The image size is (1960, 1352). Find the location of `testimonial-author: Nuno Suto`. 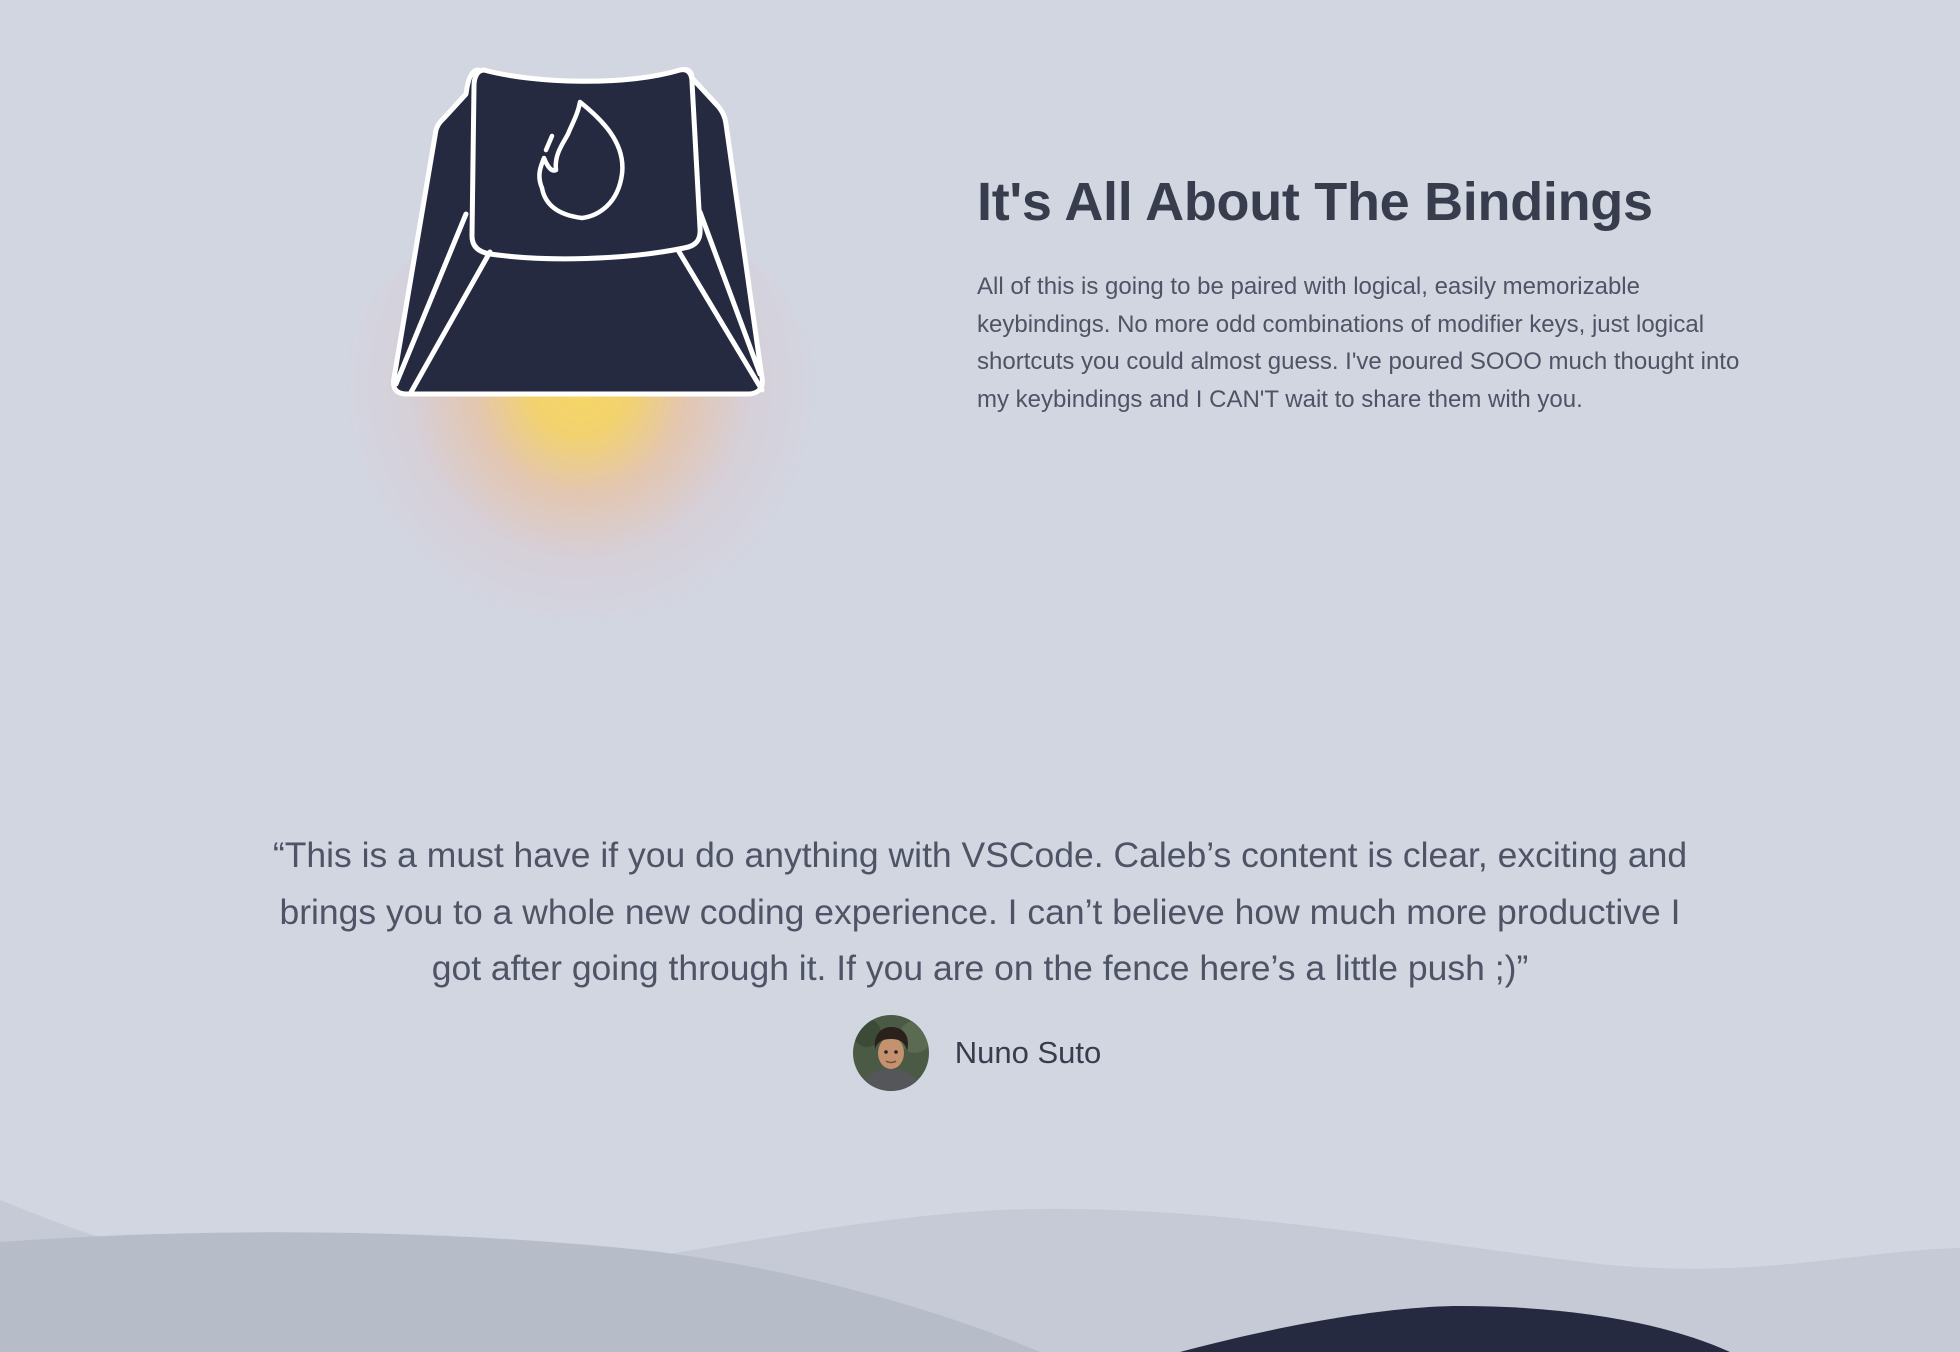

testimonial-author: Nuno Suto is located at coordinates (980, 1052).